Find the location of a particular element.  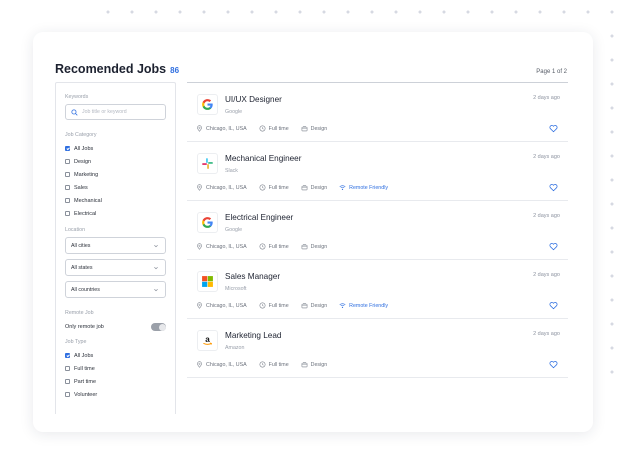

job-type: Full time is located at coordinates (274, 364).